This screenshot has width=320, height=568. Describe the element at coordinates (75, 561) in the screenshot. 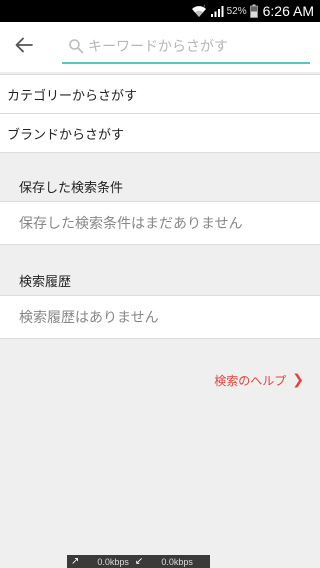

I see `upload-arrow-icon: ↗` at that location.